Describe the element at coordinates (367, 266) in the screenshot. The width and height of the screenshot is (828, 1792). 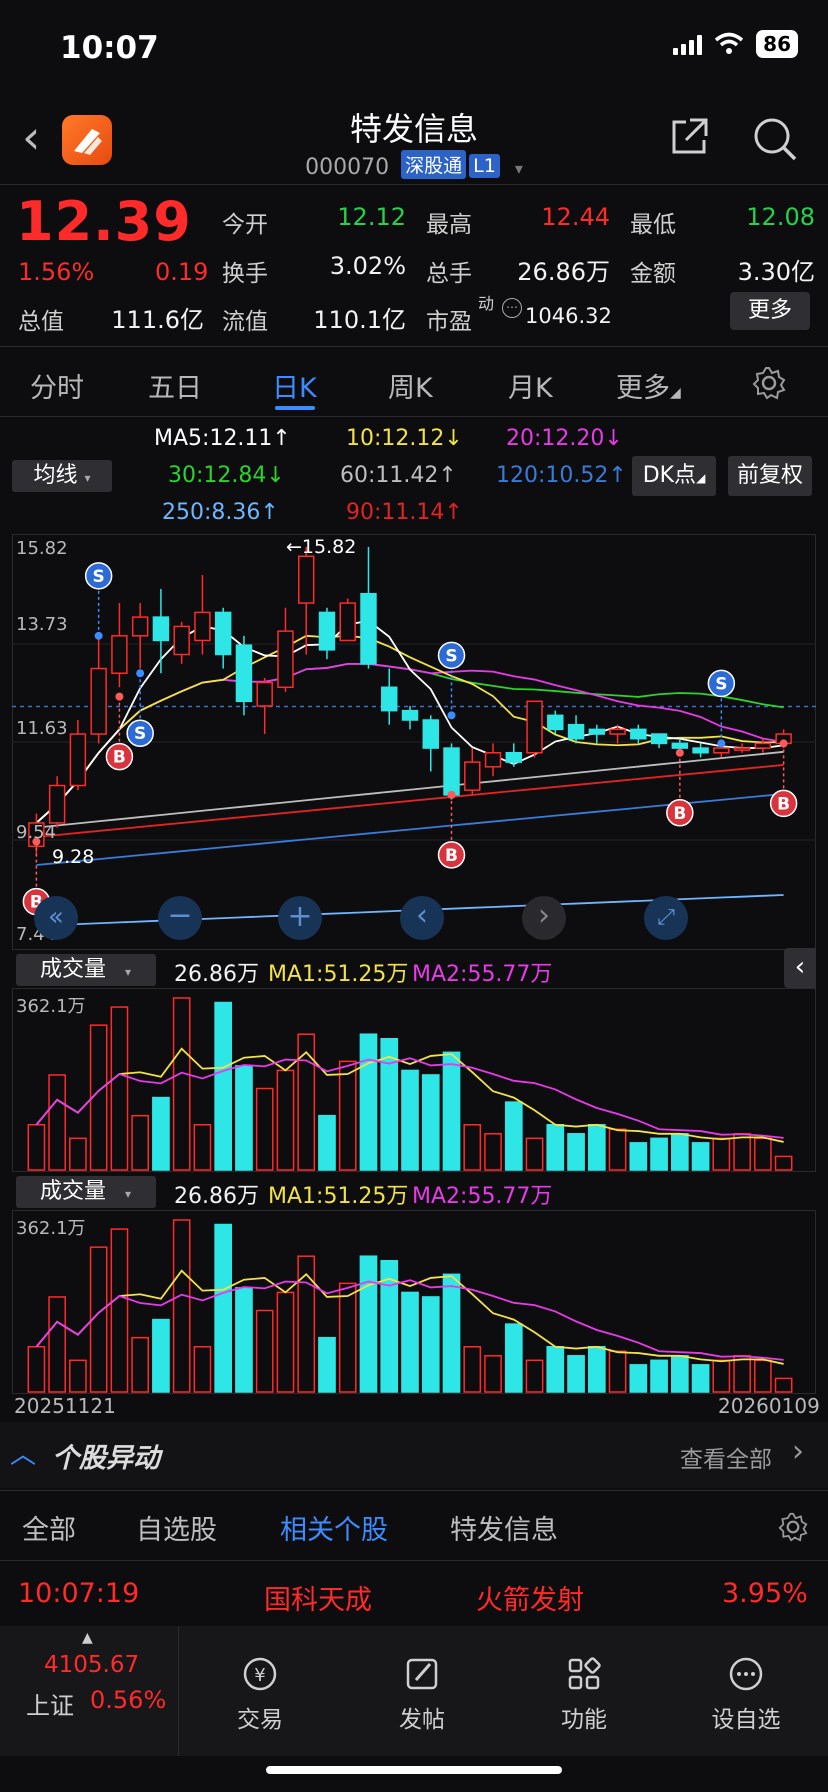
I see `turnover-value: 3.02%` at that location.